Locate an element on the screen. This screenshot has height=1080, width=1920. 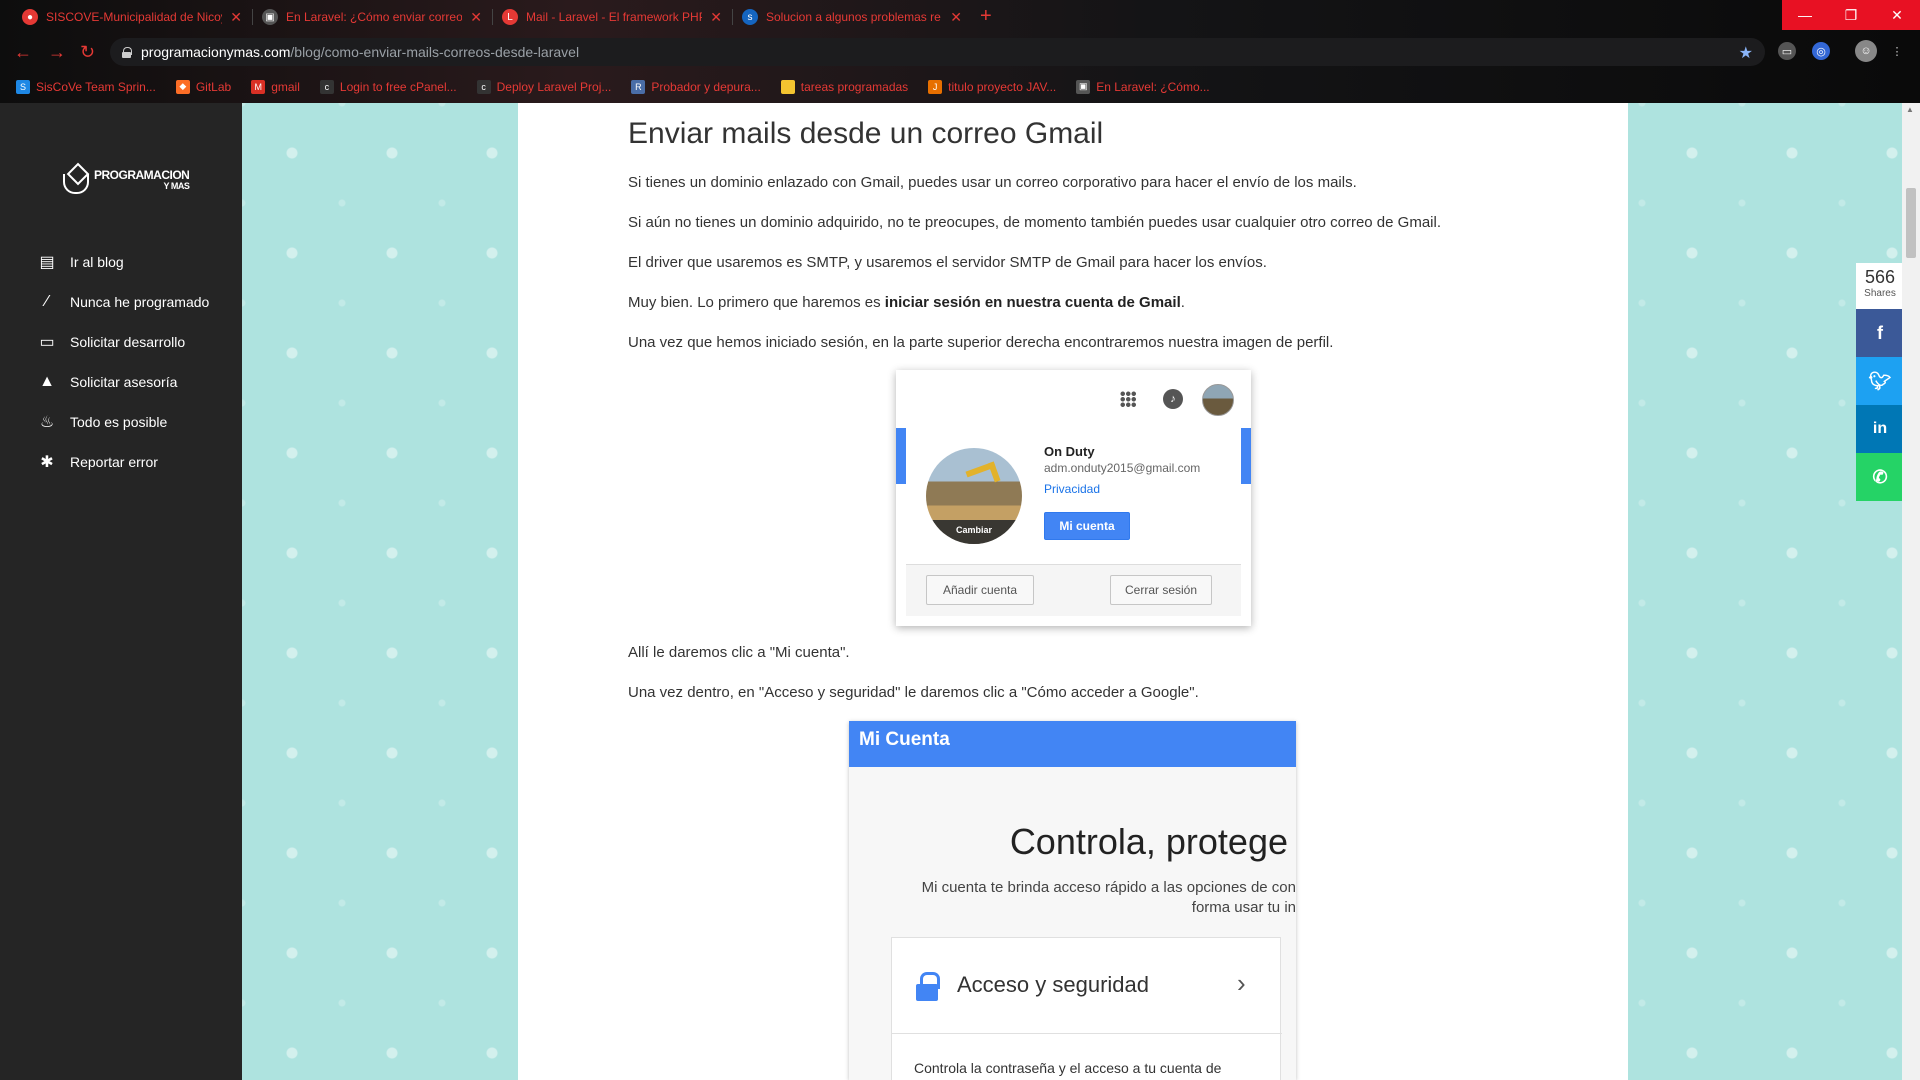
privacy-link: Privacidad is located at coordinates (1072, 489).